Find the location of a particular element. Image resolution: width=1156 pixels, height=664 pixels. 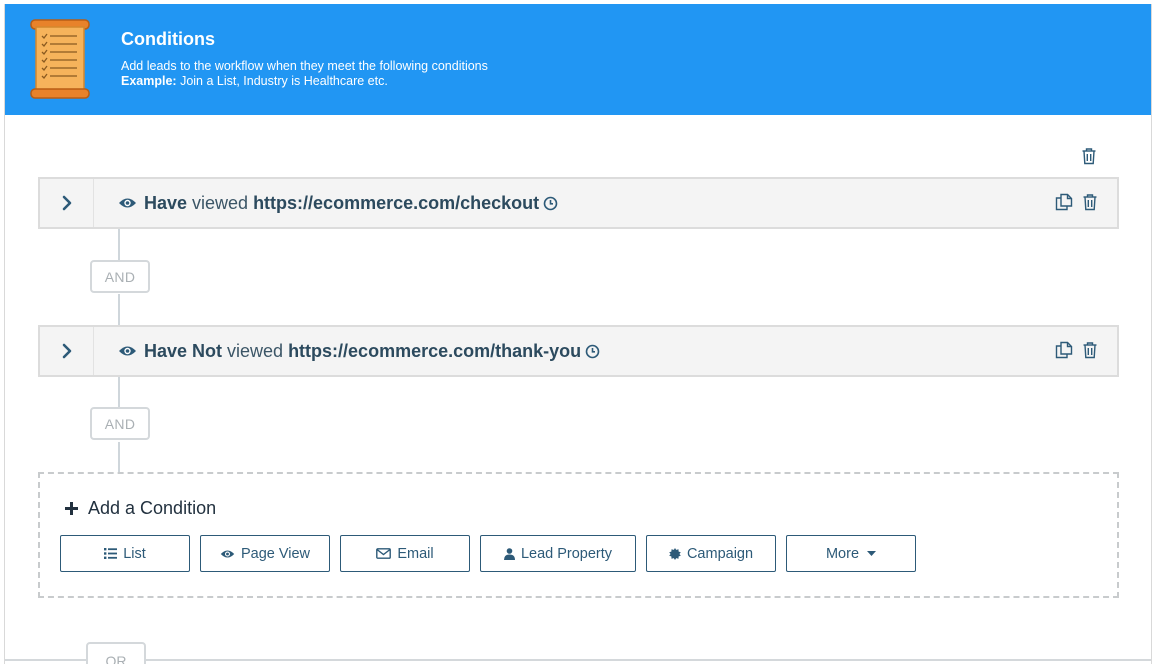

more-button-label: More is located at coordinates (842, 553).